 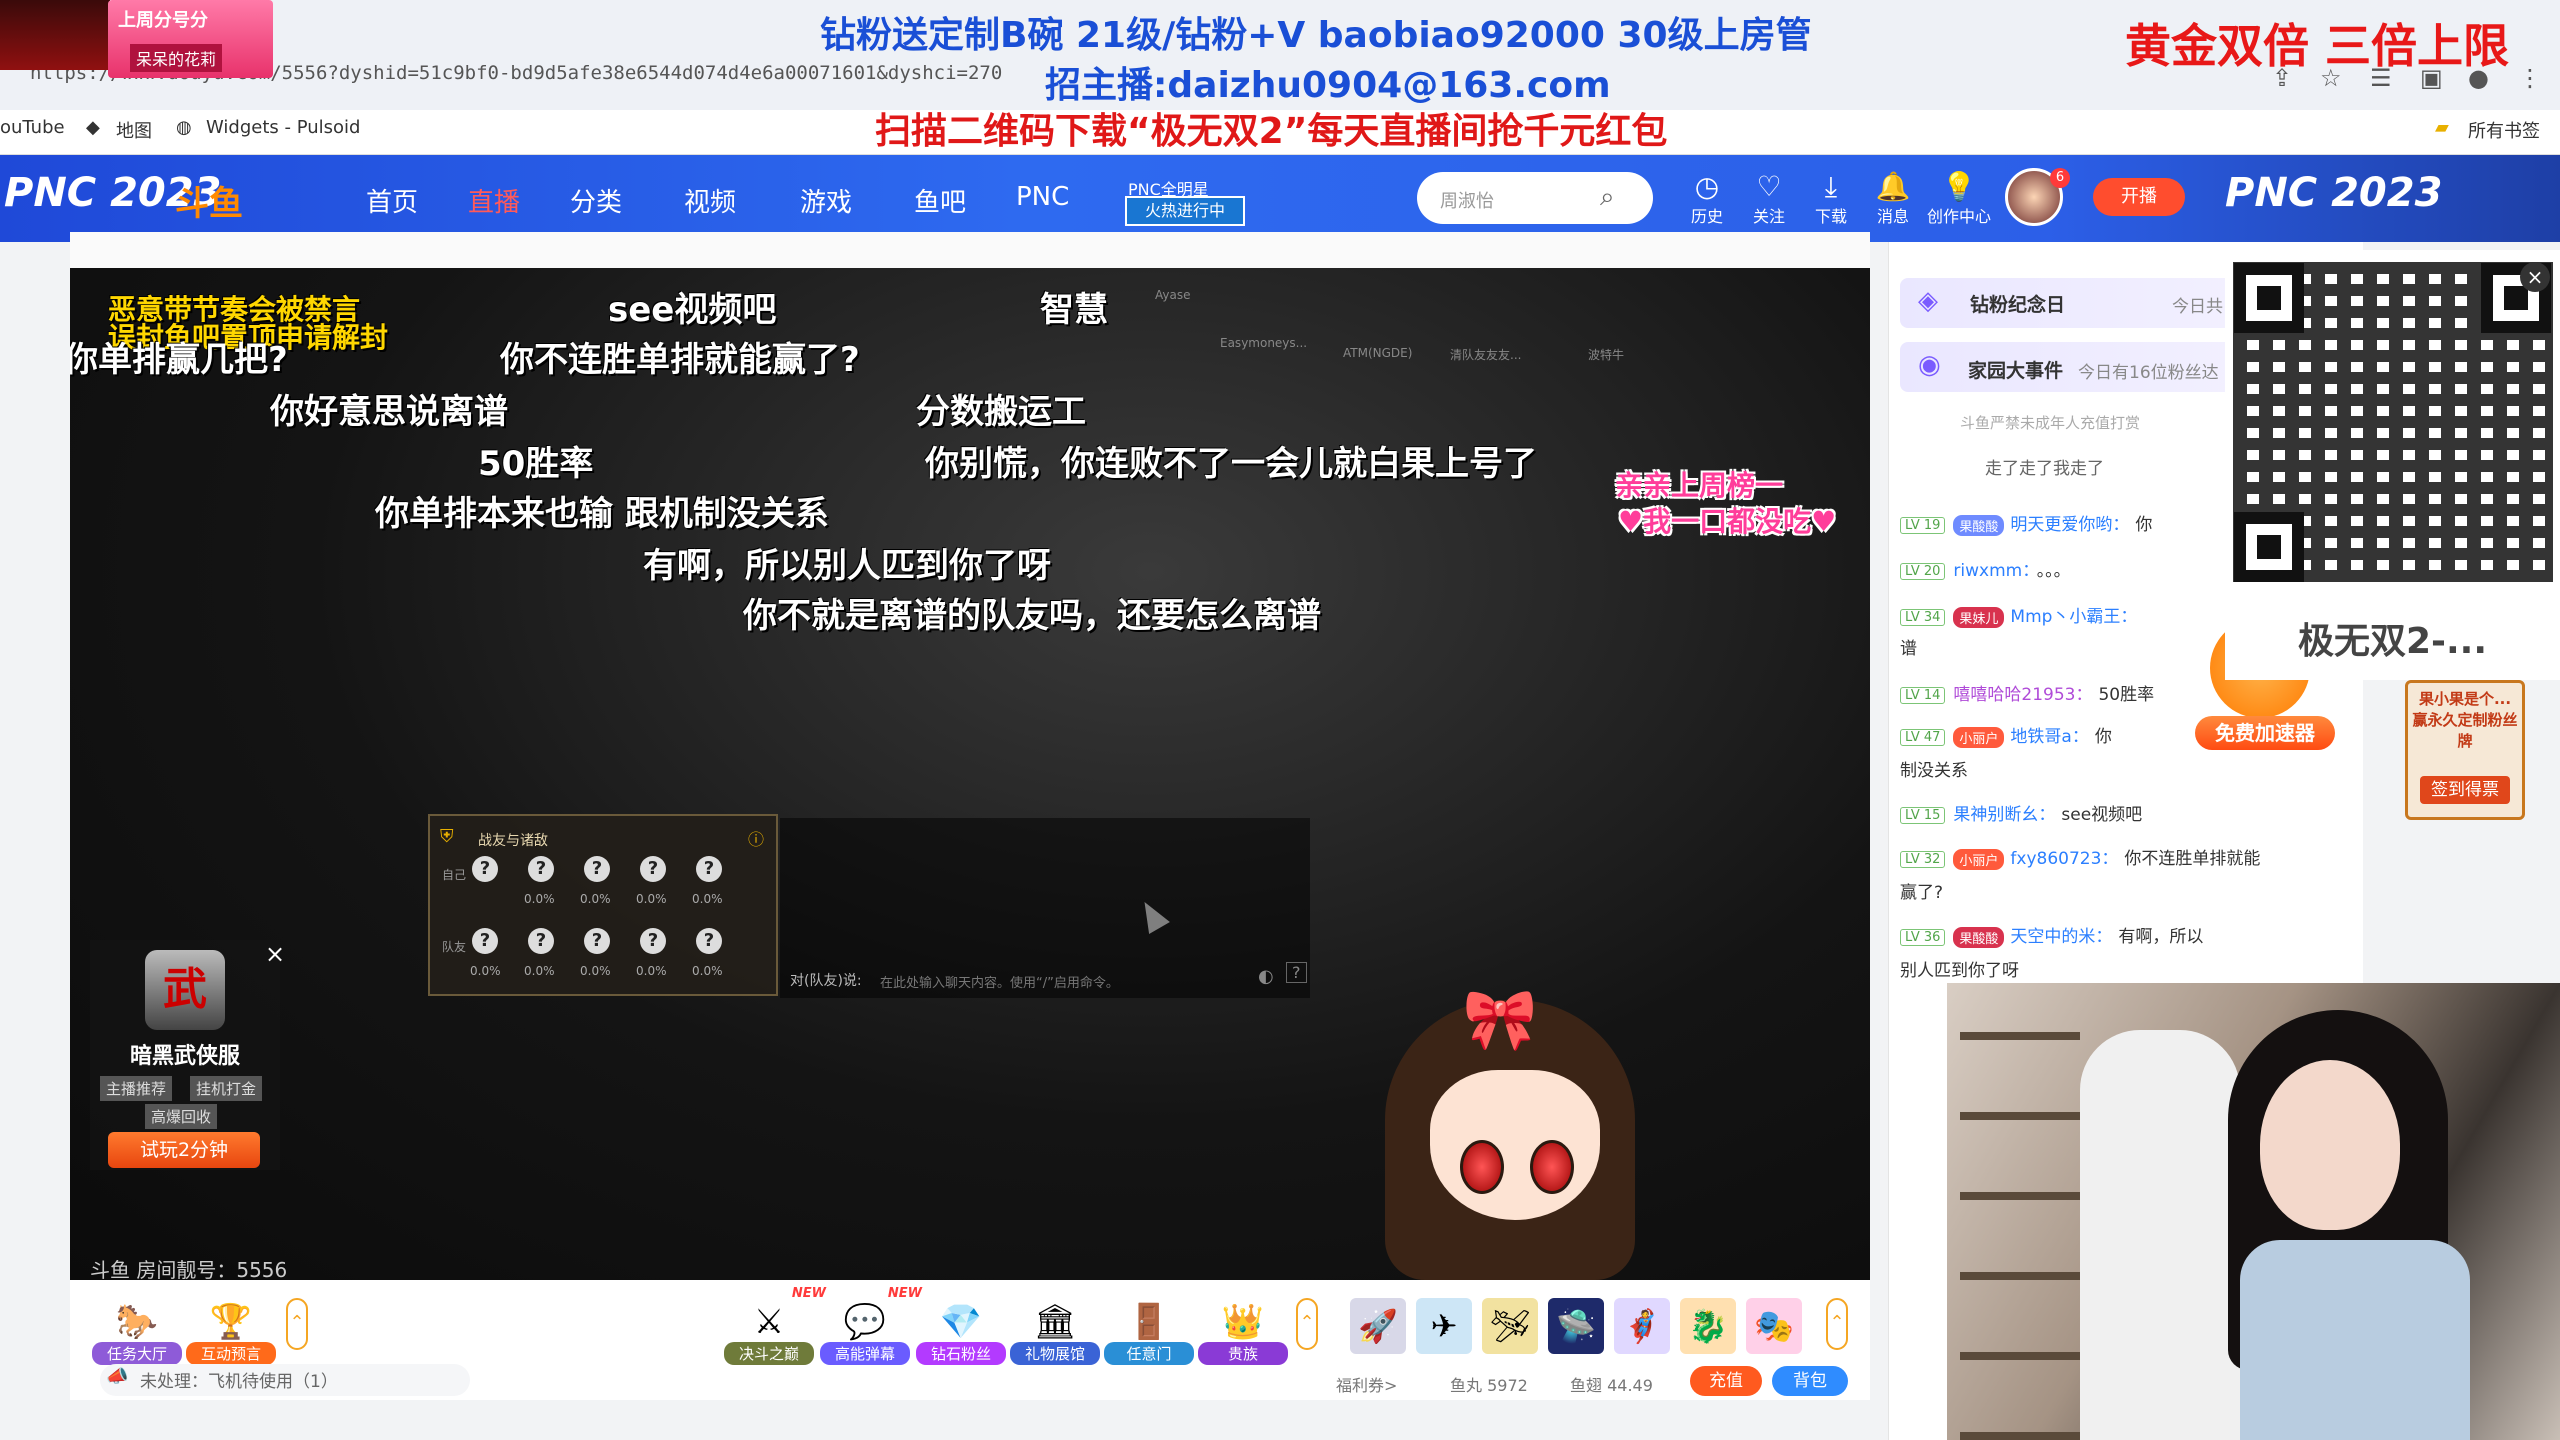 What do you see at coordinates (1959, 186) in the screenshot?
I see `bulb-icon: 💡` at bounding box center [1959, 186].